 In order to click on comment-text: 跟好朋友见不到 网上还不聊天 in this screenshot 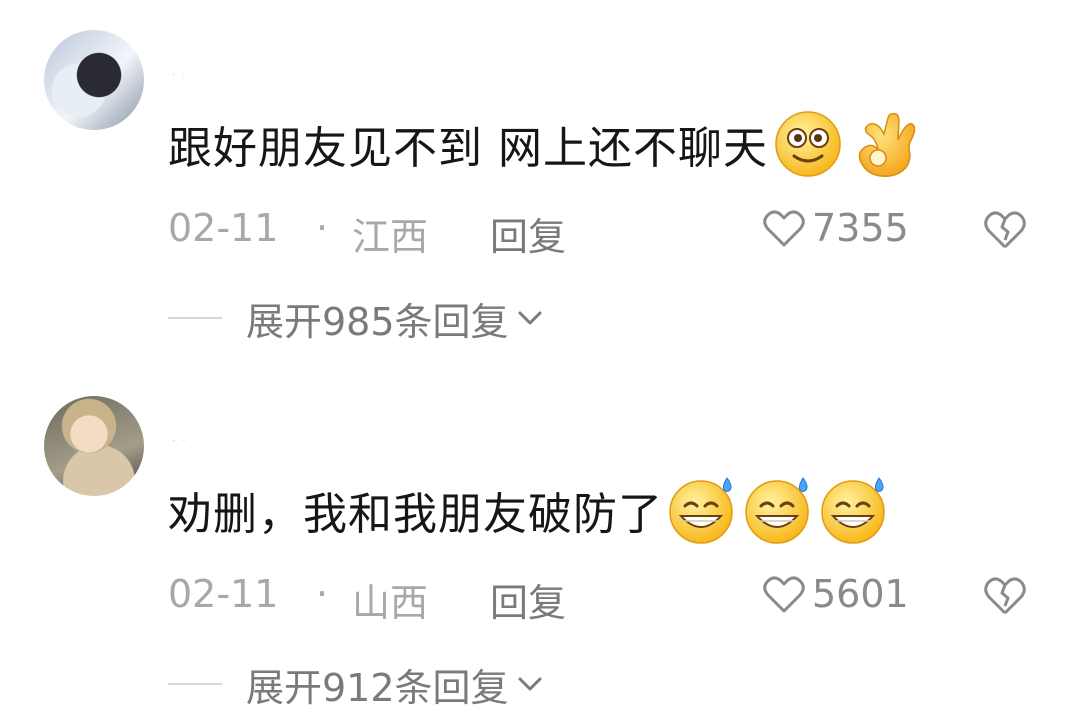, I will do `click(544, 144)`.